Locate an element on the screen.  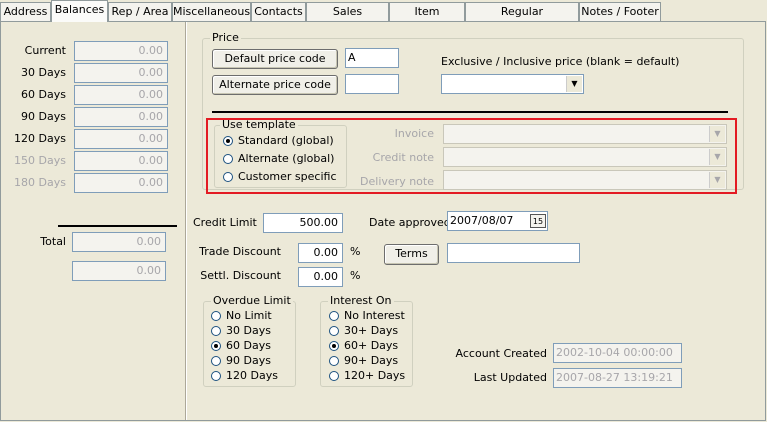
150-days-field: 0.00 is located at coordinates (121, 161).